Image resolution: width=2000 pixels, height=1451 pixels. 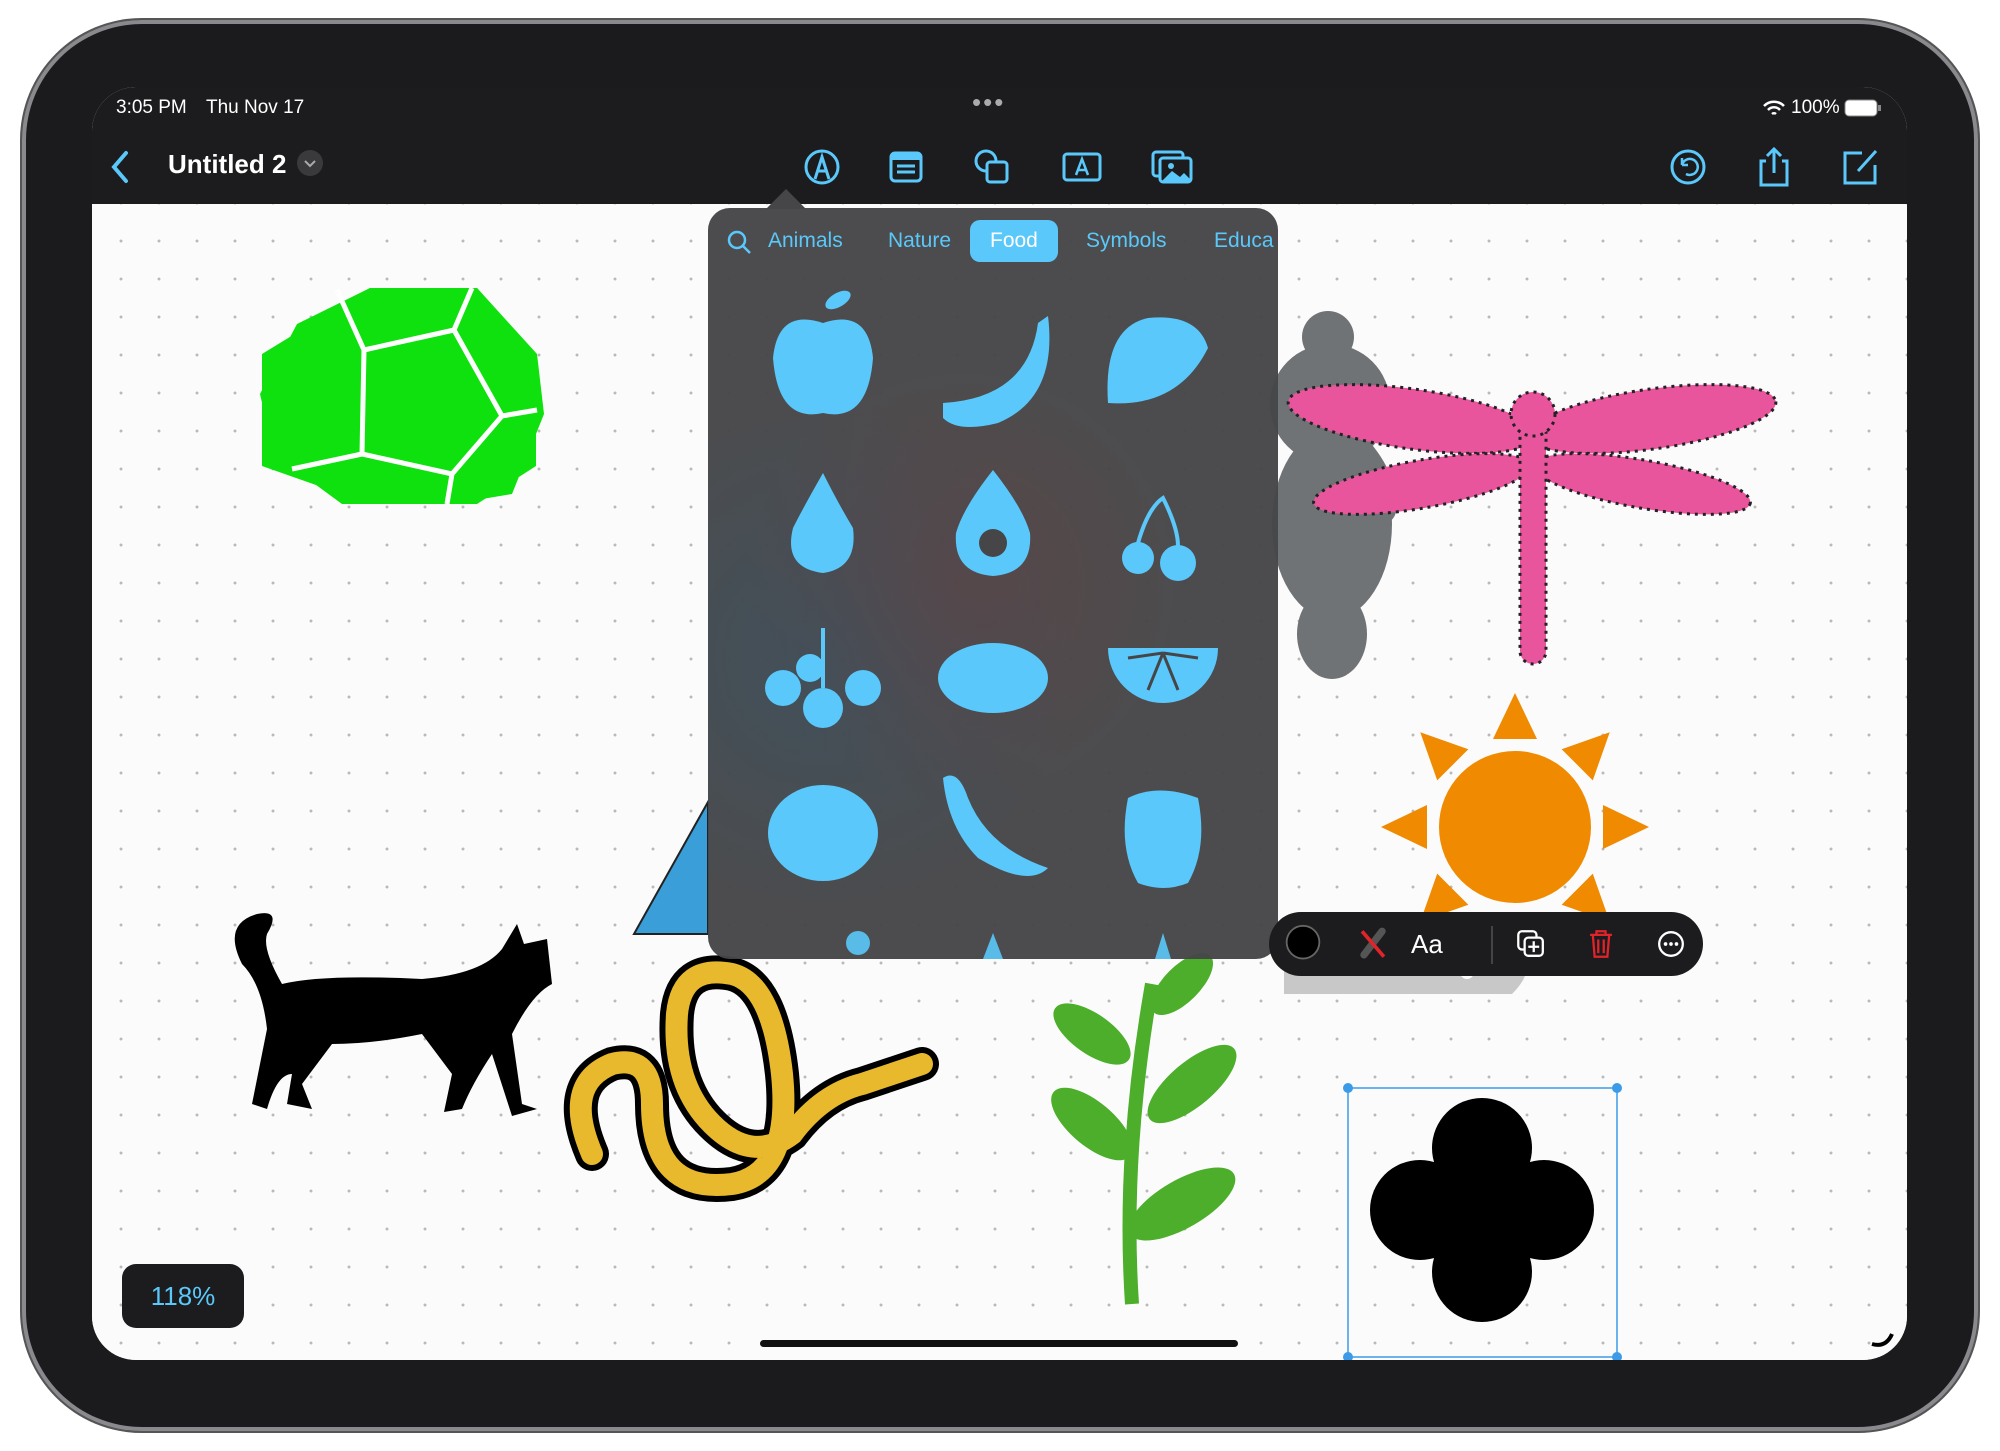 I want to click on zoom-level-indicator: 118%, so click(x=183, y=1296).